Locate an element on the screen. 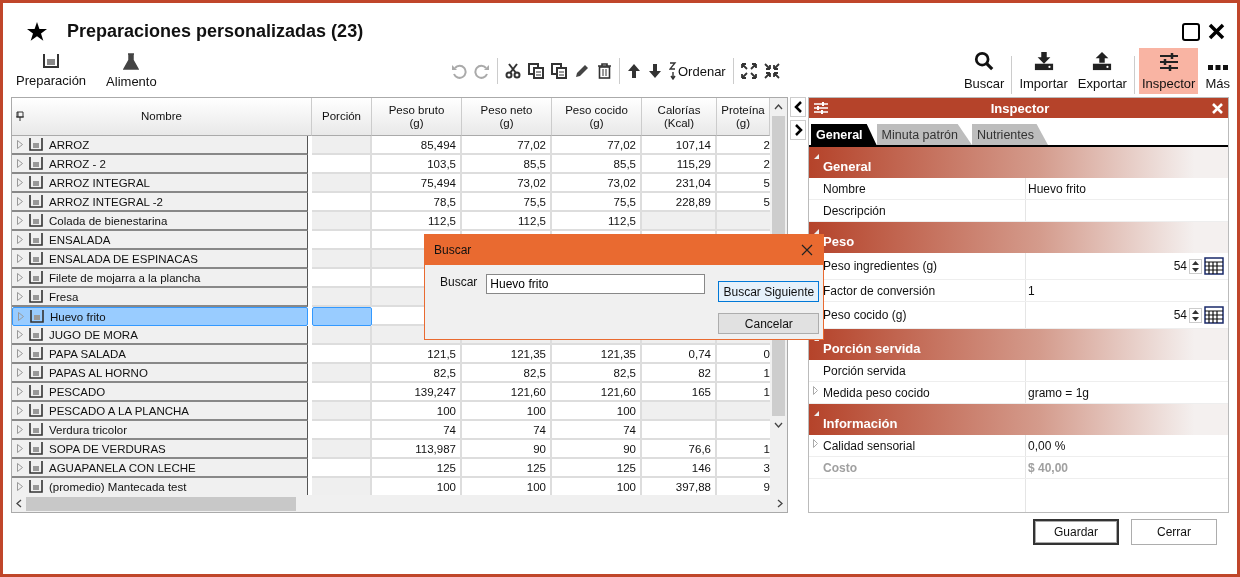  property-label: Peso ingredientes (g) is located at coordinates (880, 266).